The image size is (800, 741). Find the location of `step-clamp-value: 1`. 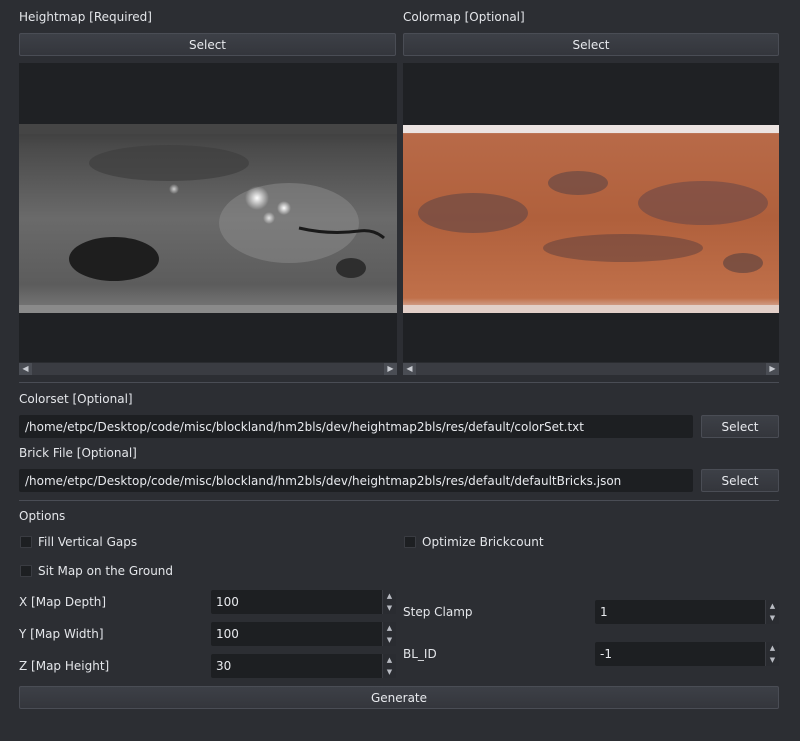

step-clamp-value: 1 is located at coordinates (604, 612).